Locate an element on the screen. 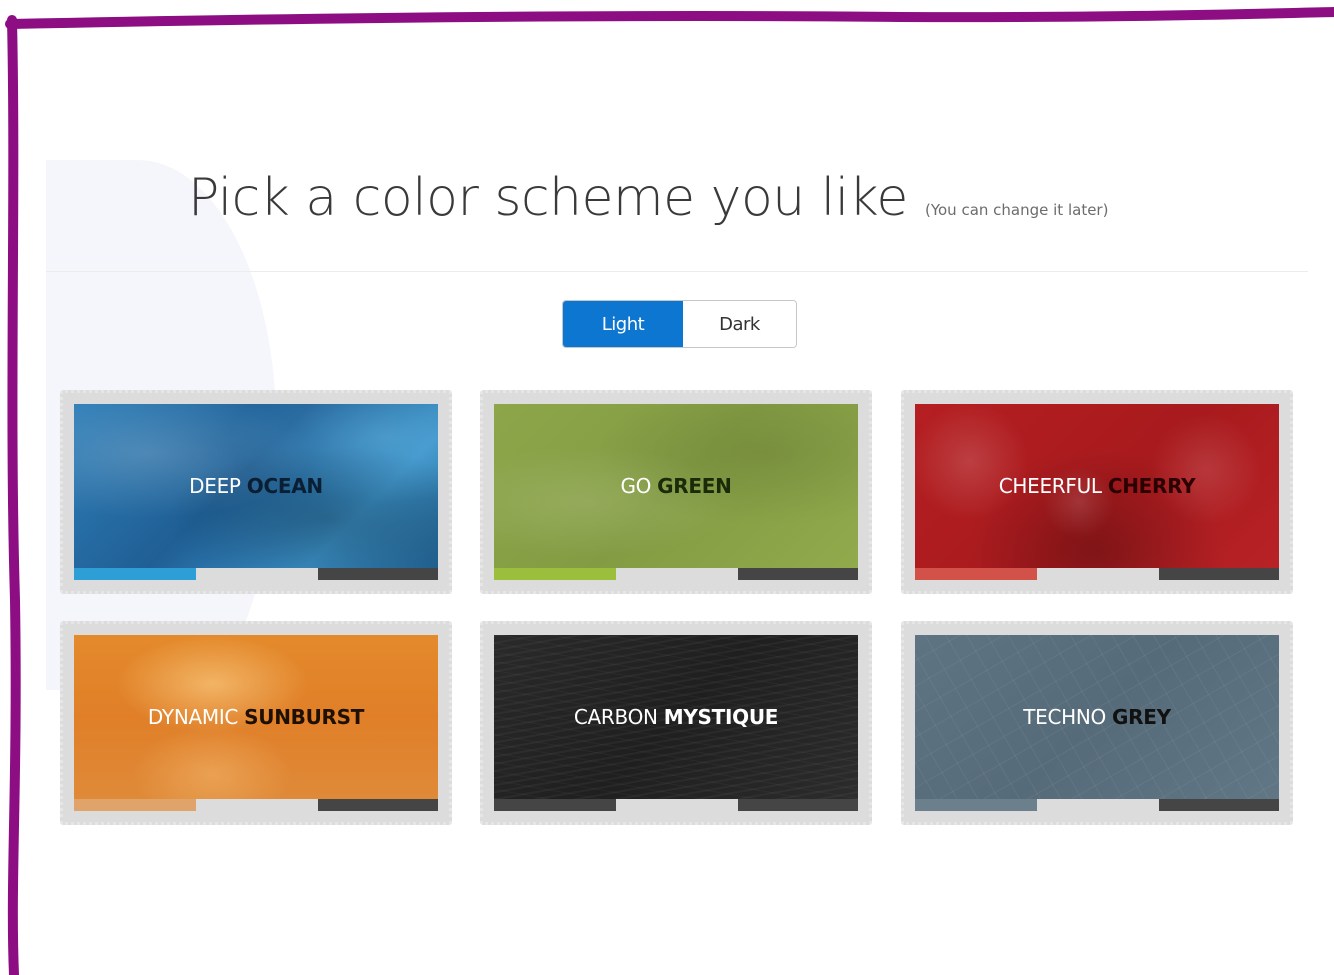 The width and height of the screenshot is (1334, 975). page-title: Pick a color scheme you like is located at coordinates (548, 198).